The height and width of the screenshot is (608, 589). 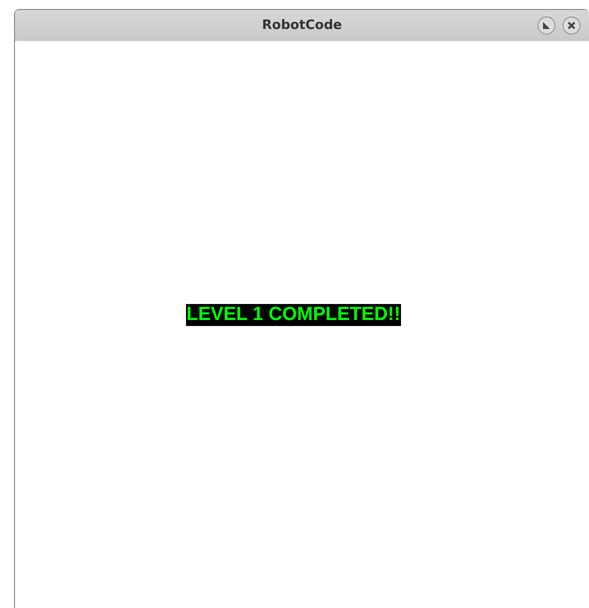 I want to click on close-icon, so click(x=571, y=25).